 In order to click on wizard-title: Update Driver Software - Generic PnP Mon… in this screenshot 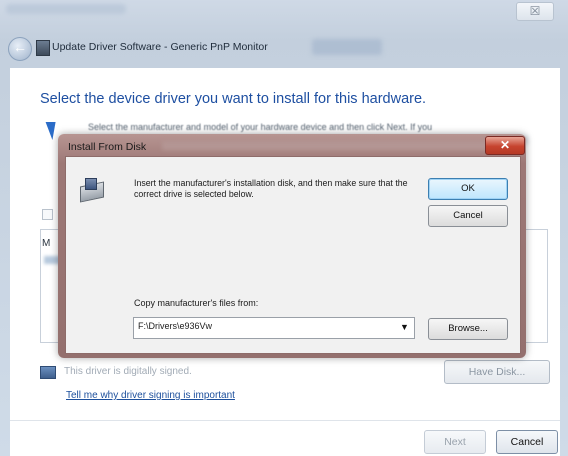, I will do `click(160, 47)`.